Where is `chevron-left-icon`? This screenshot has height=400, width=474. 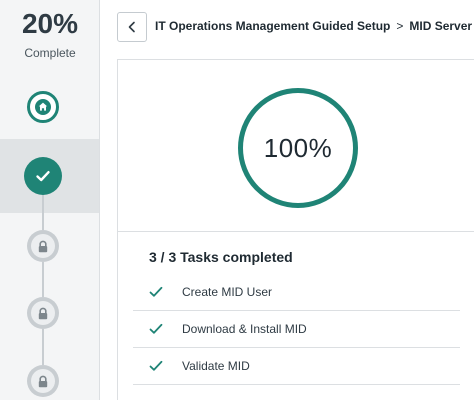
chevron-left-icon is located at coordinates (131, 27).